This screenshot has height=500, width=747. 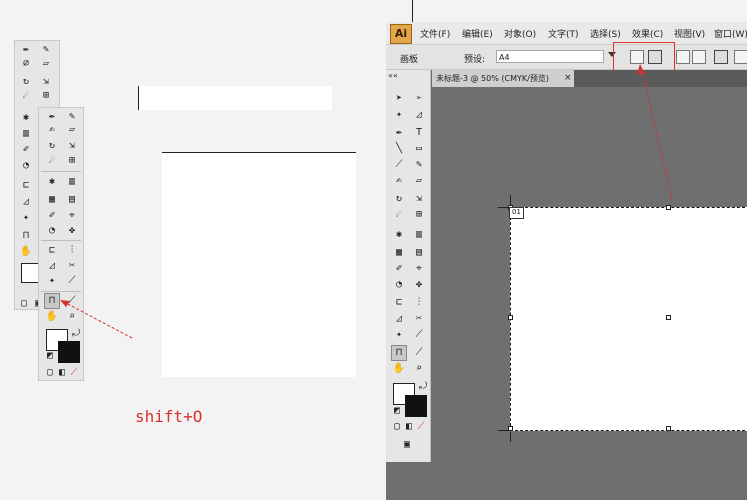 I want to click on brush-icon: ⟋, so click(x=399, y=165).